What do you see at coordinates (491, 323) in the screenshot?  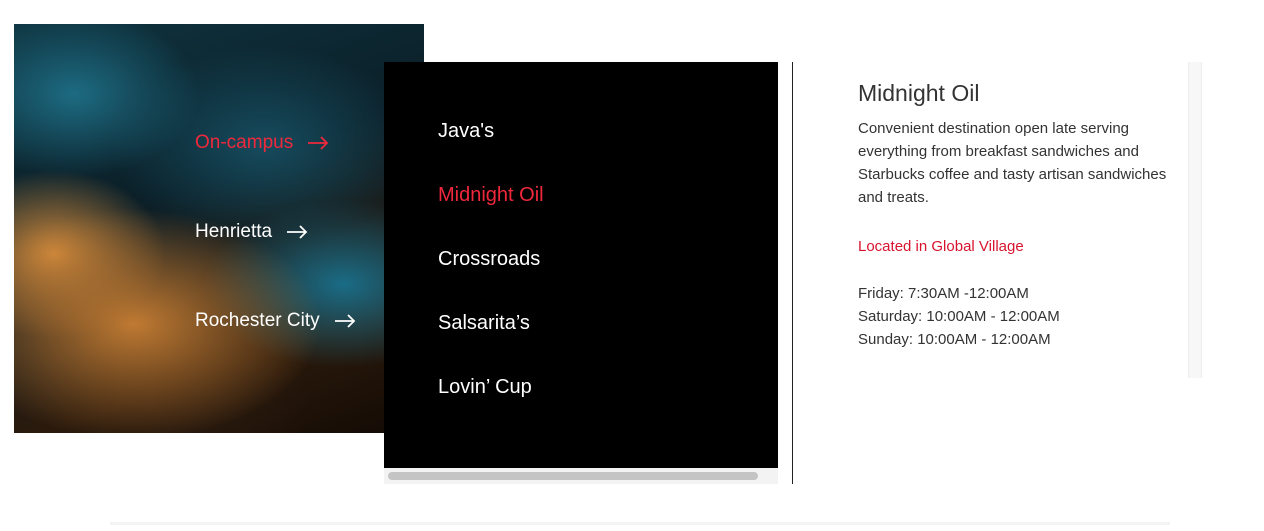 I see `venue-item-salsaritas: Salsarita’s` at bounding box center [491, 323].